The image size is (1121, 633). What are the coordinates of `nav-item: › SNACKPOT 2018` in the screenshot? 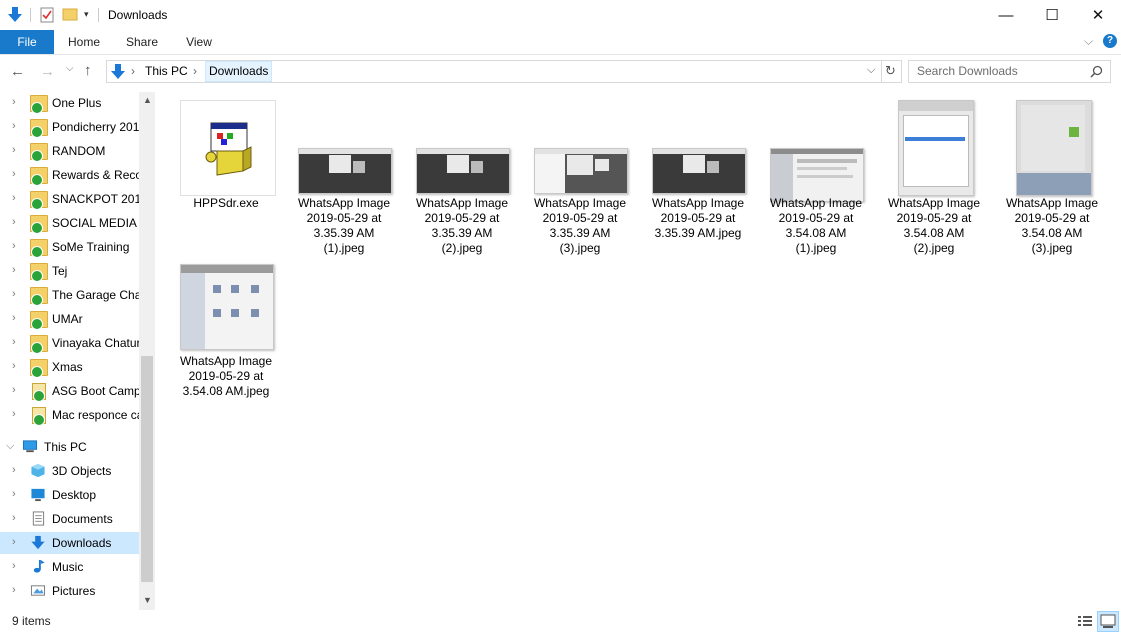 It's located at (70, 199).